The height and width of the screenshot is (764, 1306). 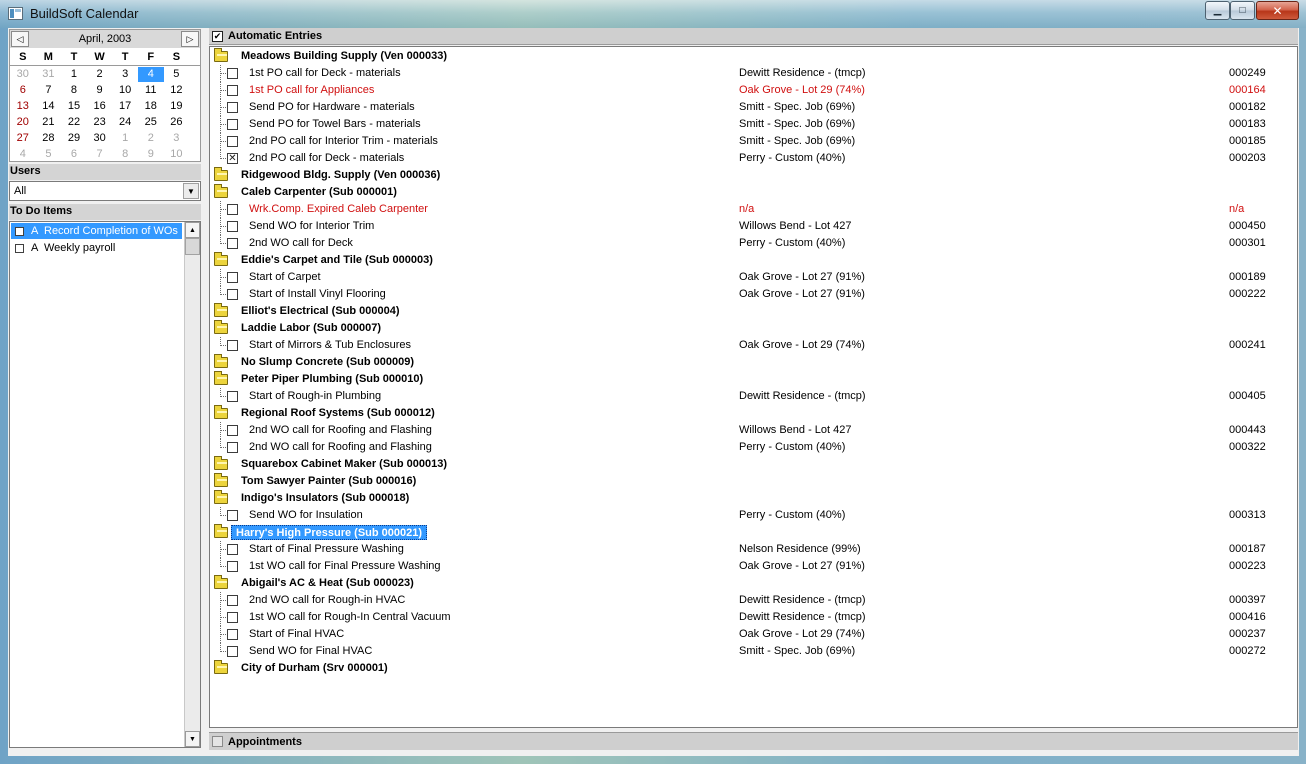 What do you see at coordinates (192, 484) in the screenshot?
I see `todo-scrollbar: ▲ ▼` at bounding box center [192, 484].